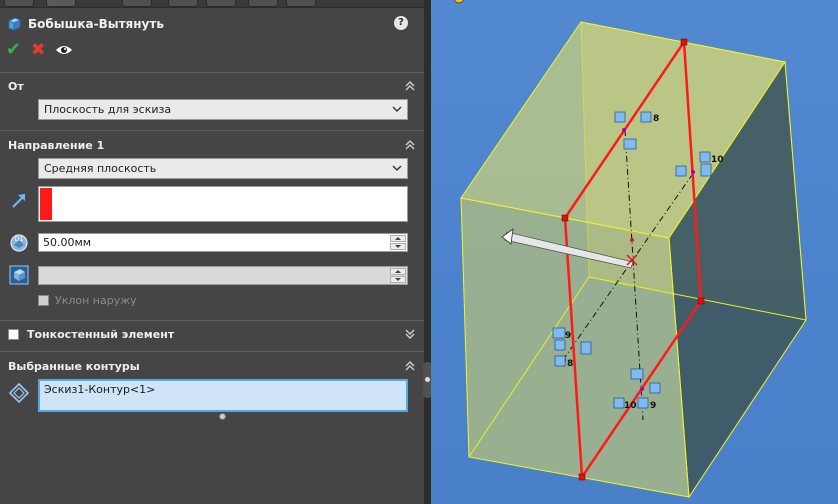  Describe the element at coordinates (223, 109) in the screenshot. I see `from-select: Плоскость для эскиза` at that location.